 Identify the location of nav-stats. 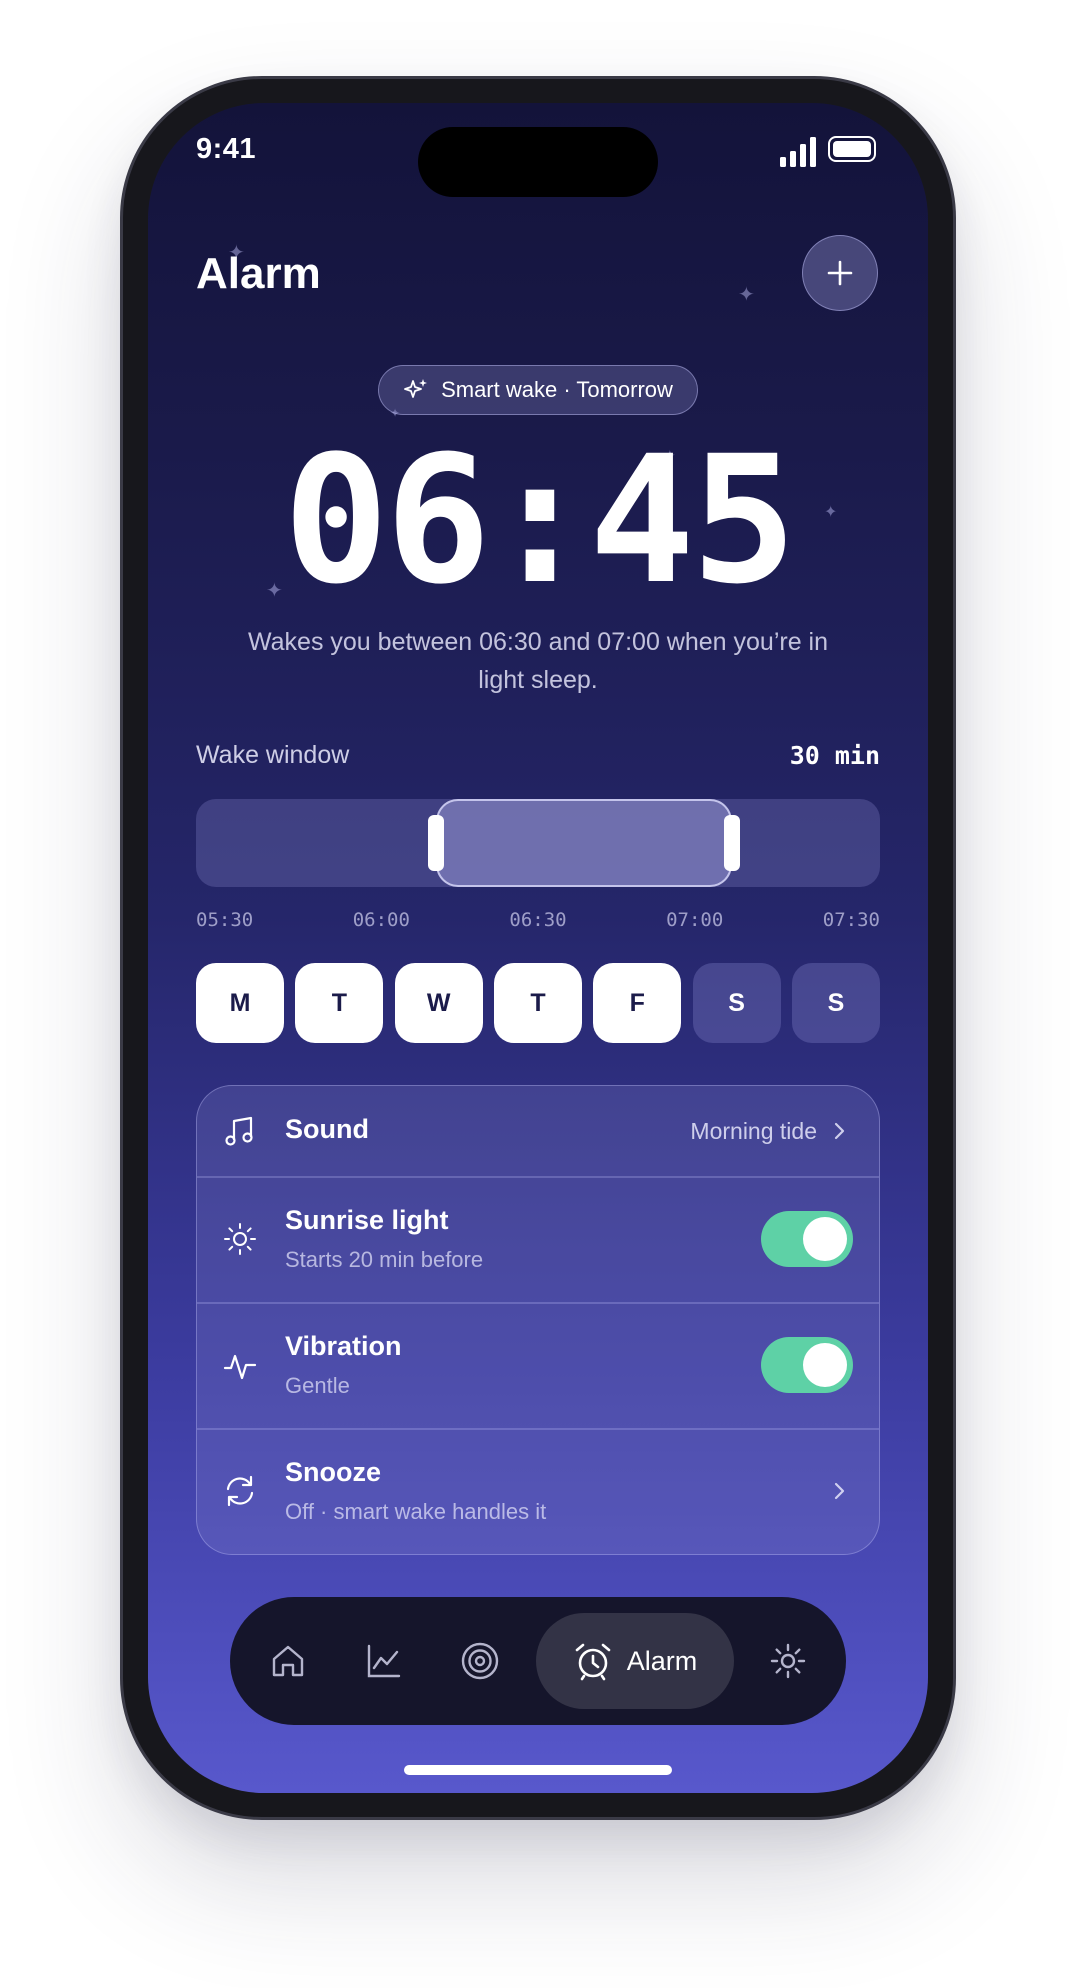
(384, 1661).